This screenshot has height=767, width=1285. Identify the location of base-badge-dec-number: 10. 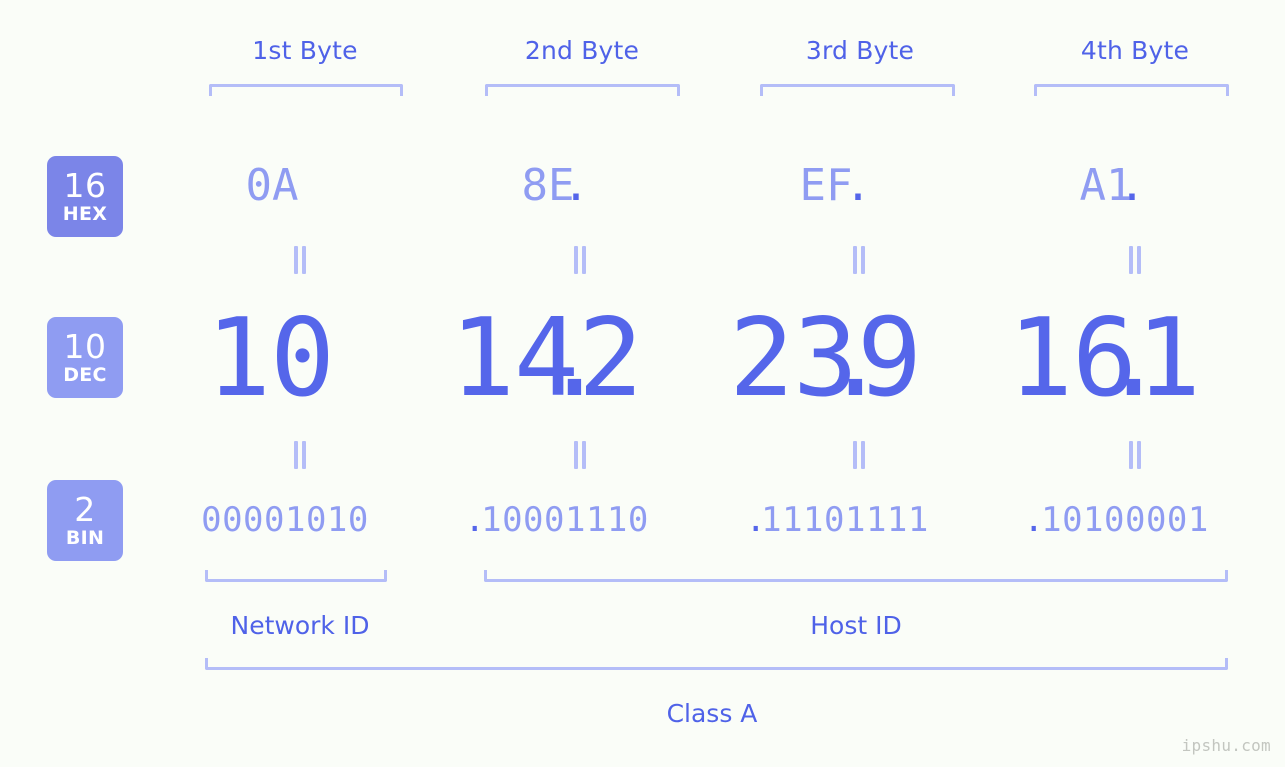
(85, 346).